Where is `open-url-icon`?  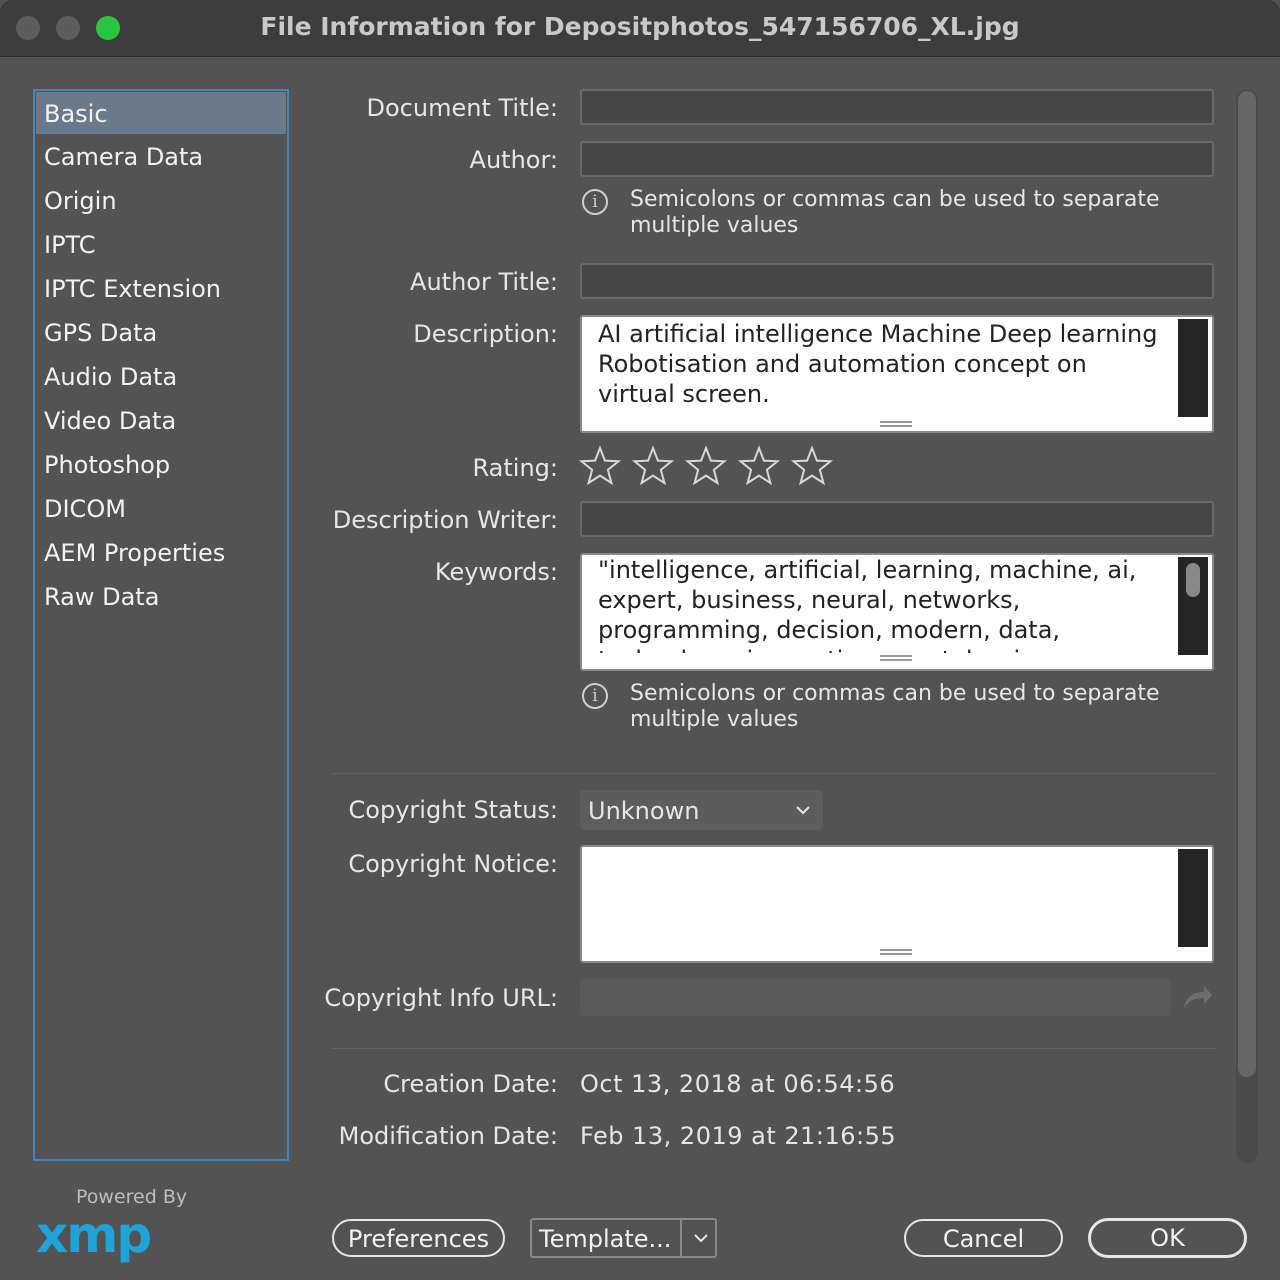 open-url-icon is located at coordinates (1197, 997).